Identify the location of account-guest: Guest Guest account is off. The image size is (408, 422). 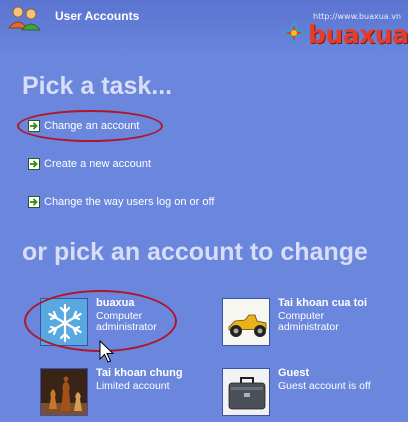
(296, 391).